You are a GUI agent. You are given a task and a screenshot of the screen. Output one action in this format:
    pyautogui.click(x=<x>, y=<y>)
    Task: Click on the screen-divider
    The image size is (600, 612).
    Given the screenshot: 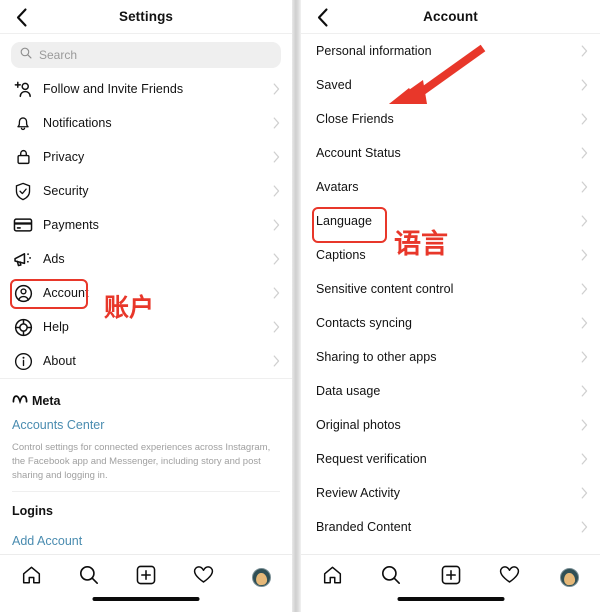 What is the action you would take?
    pyautogui.click(x=296, y=306)
    